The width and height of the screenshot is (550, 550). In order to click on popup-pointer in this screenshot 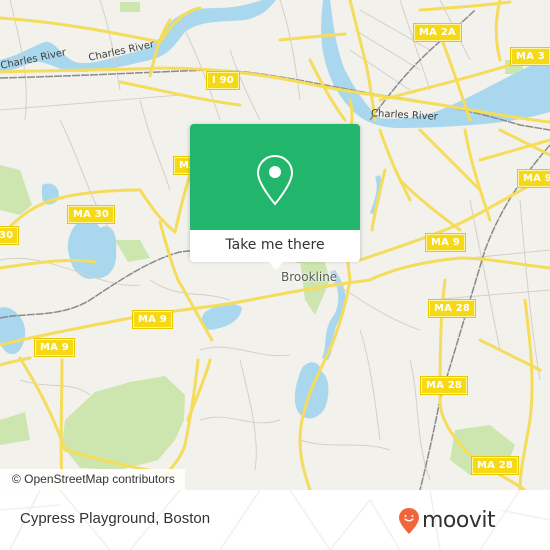, I will do `click(276, 265)`.